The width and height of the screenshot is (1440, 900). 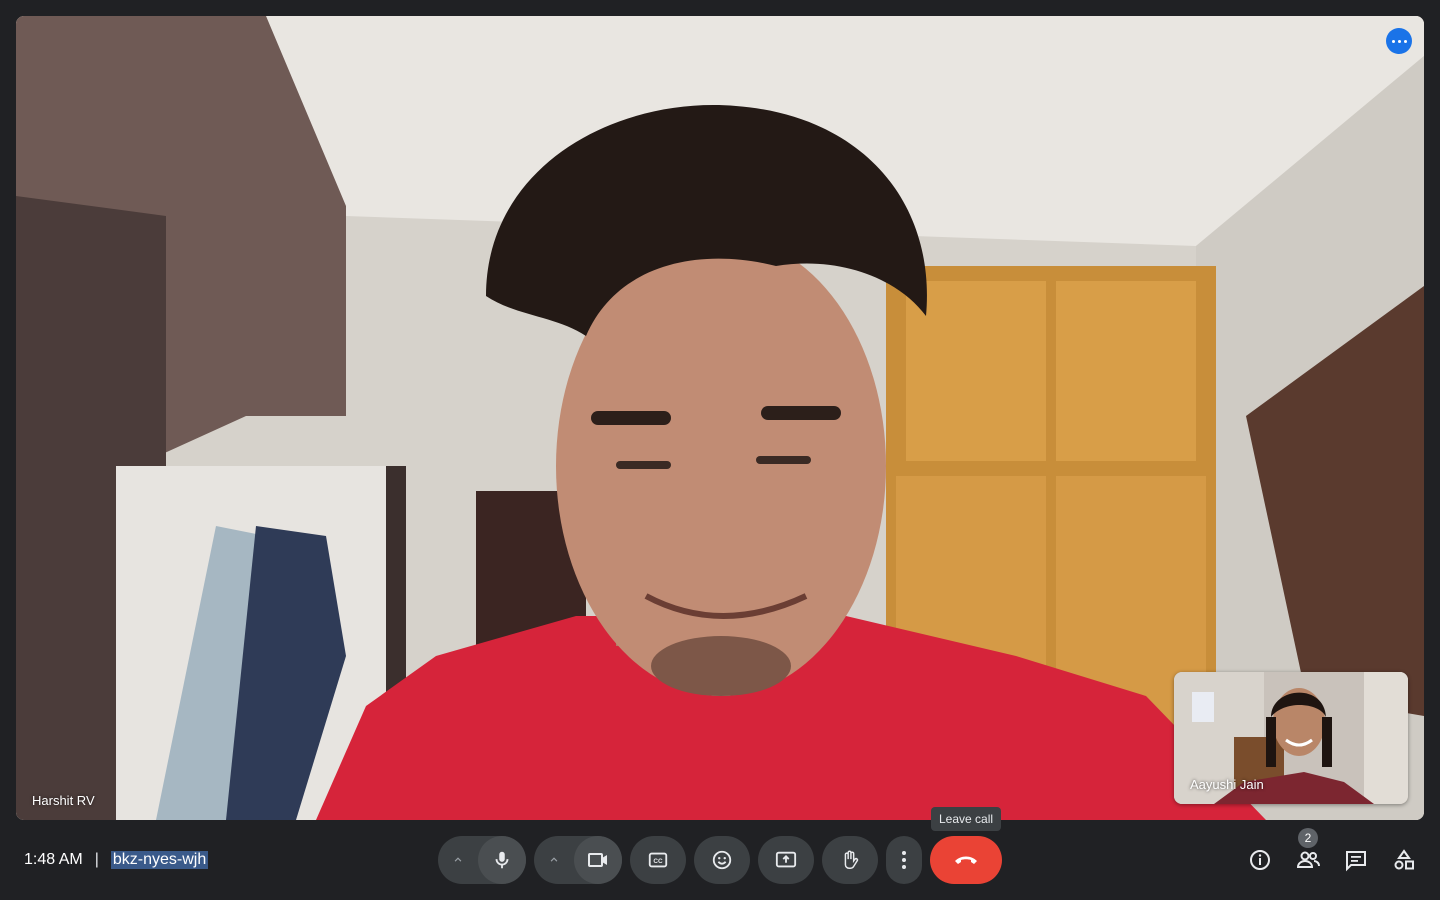 I want to click on people-button: 2, so click(x=1308, y=856).